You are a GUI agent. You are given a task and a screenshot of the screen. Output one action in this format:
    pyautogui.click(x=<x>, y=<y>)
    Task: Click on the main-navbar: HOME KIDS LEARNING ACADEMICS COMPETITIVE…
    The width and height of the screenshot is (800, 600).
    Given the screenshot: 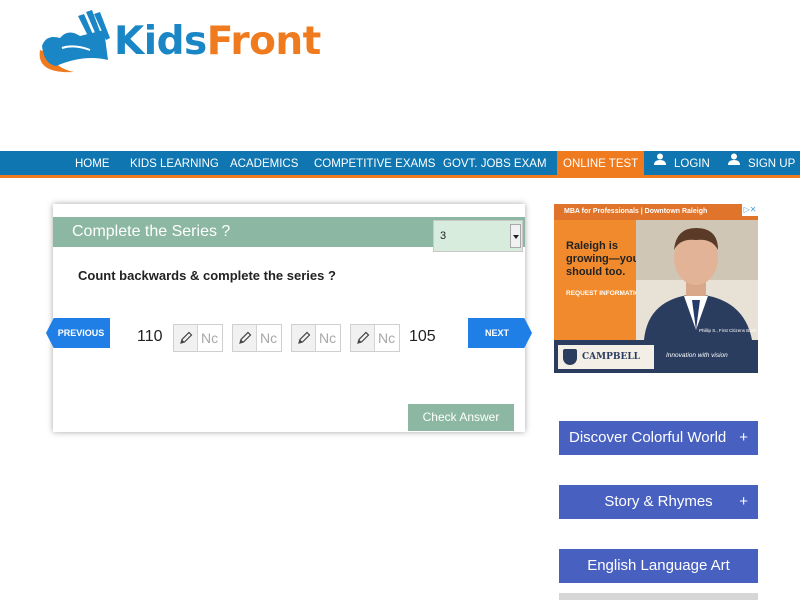 What is the action you would take?
    pyautogui.click(x=400, y=164)
    